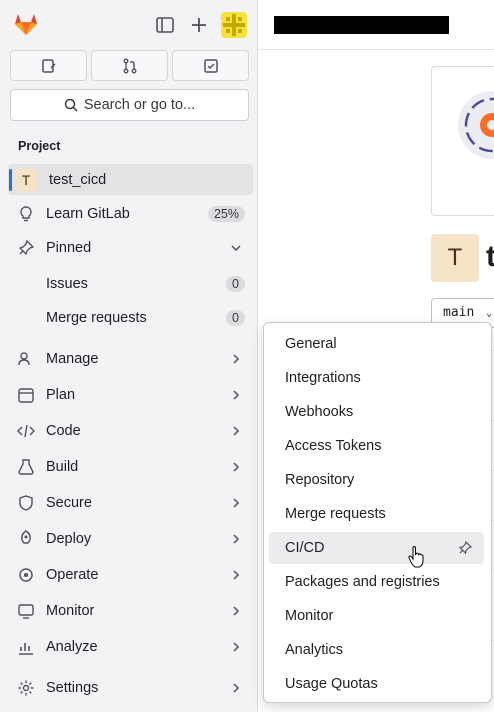 This screenshot has height=712, width=494. I want to click on settings-menu-item-webhooks: Webhooks, so click(376, 412).